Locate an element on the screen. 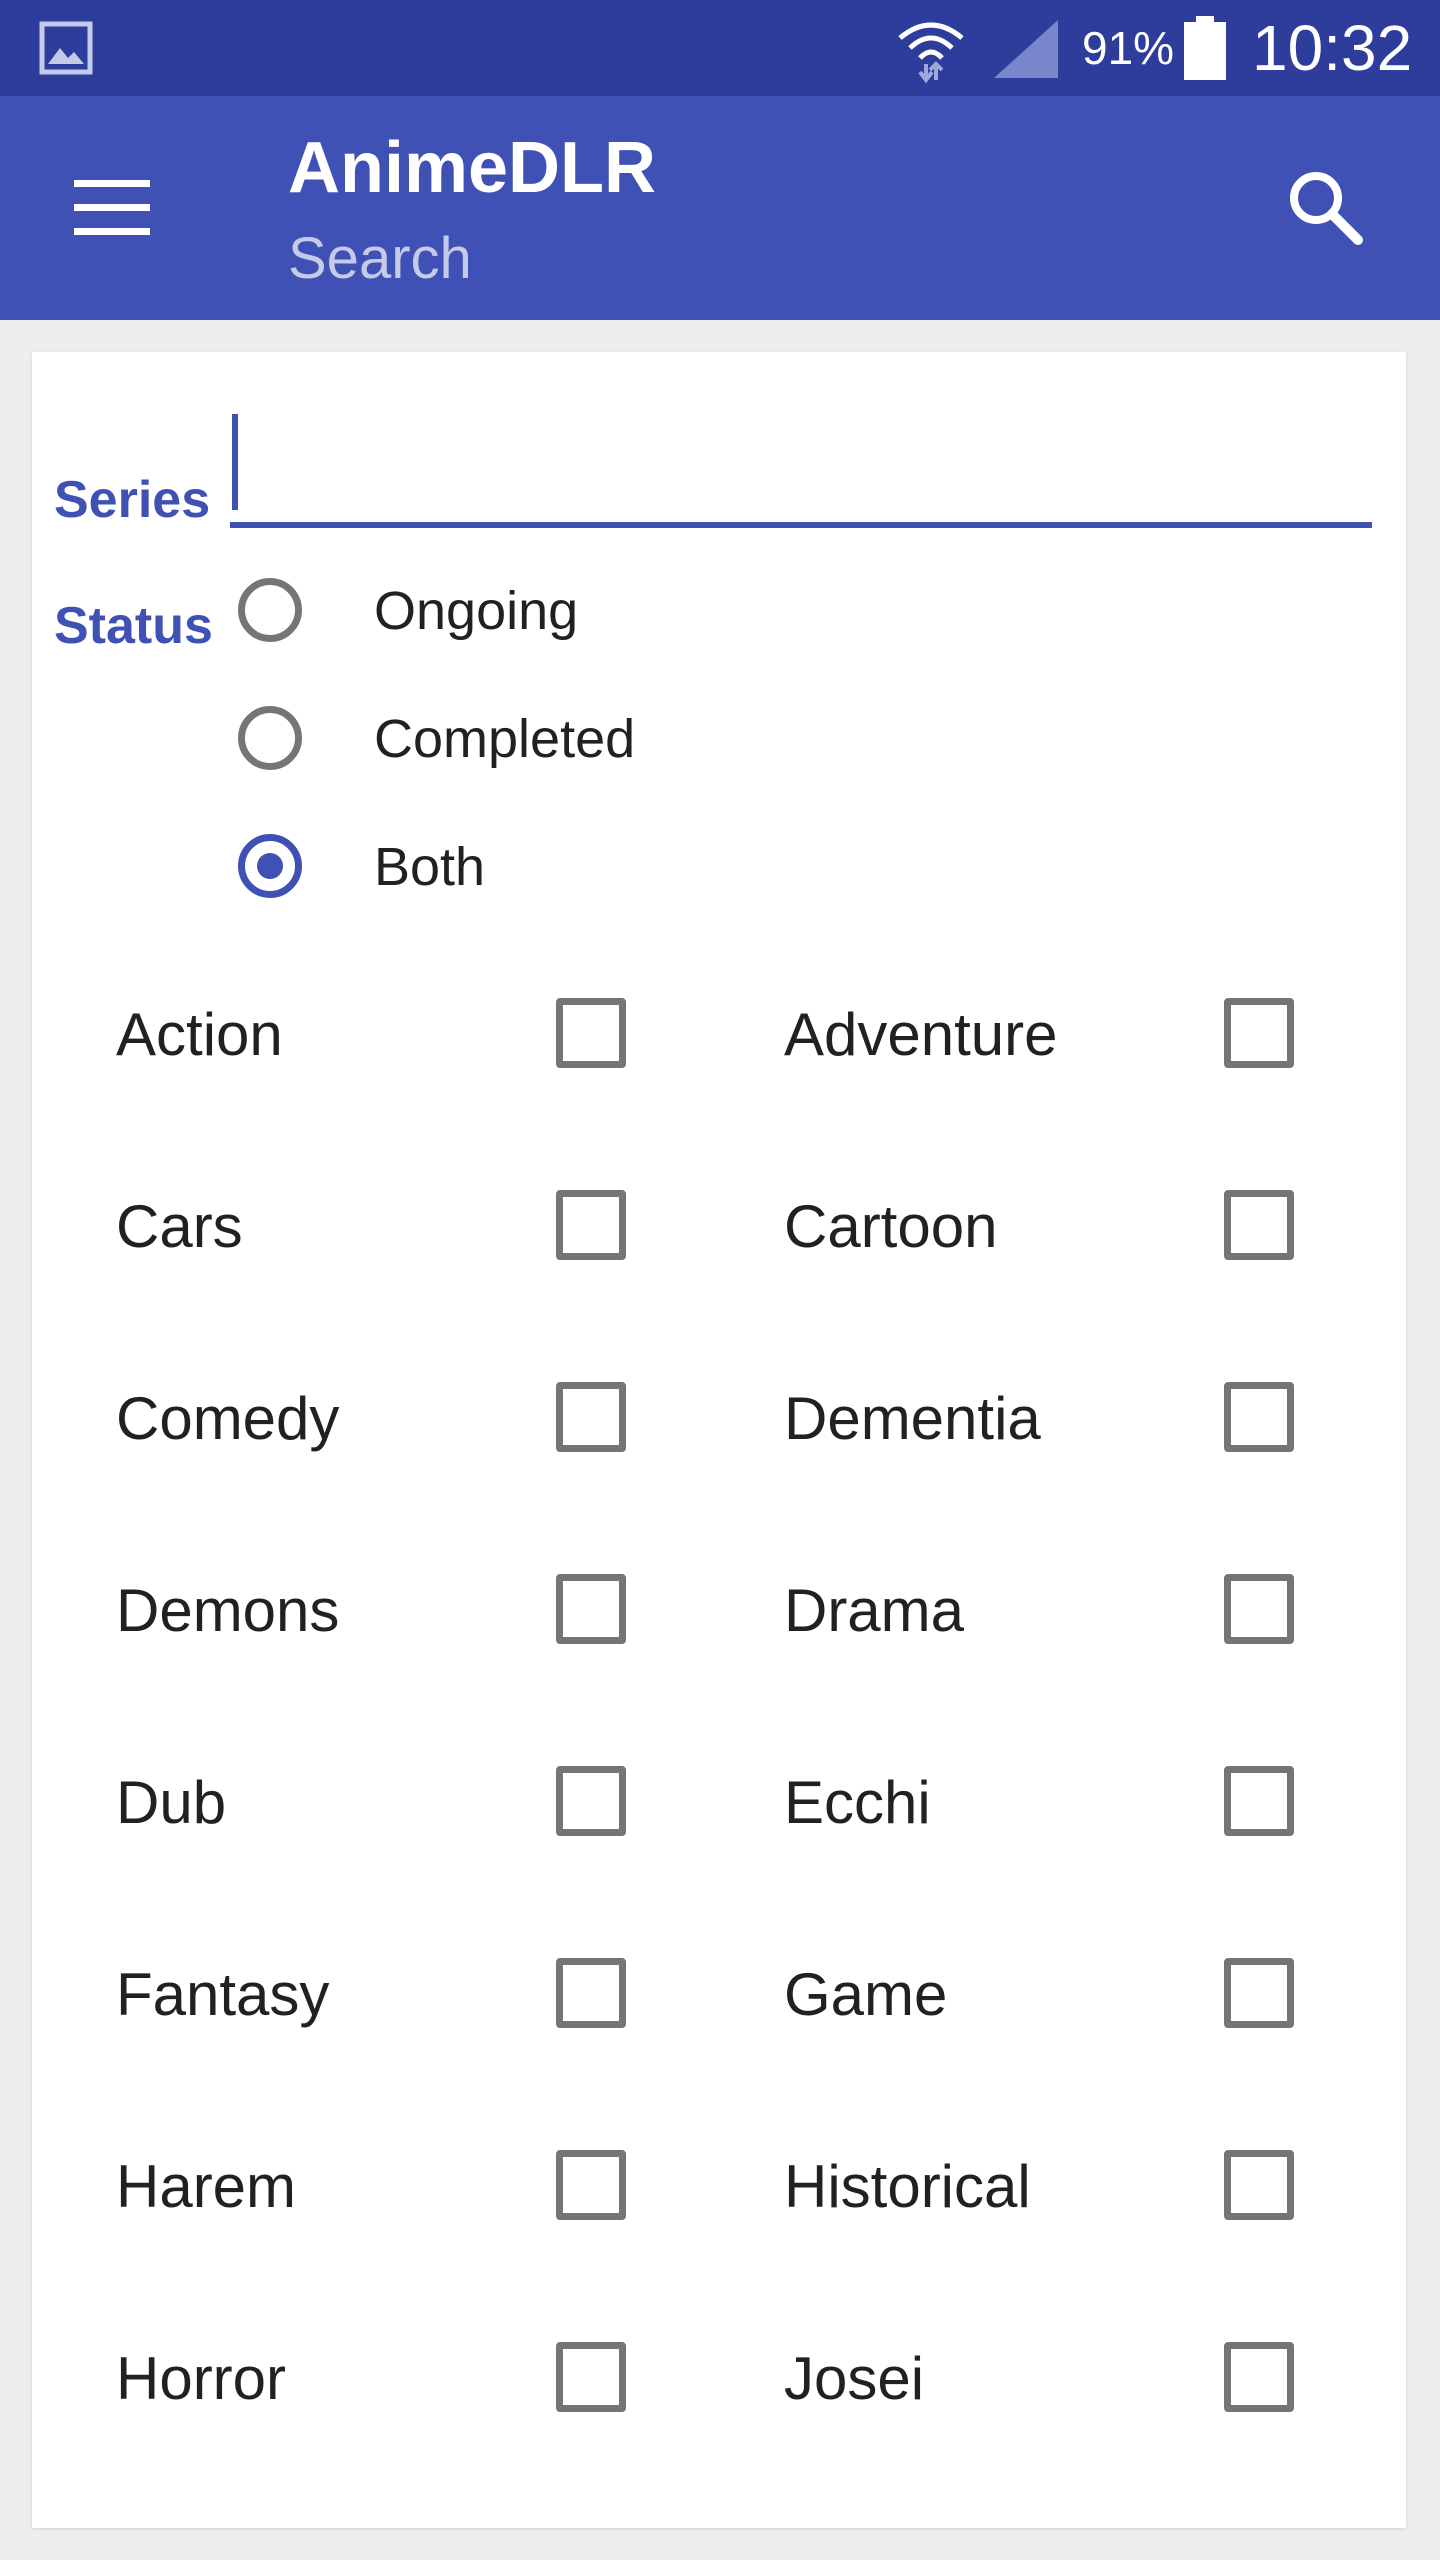  radio-button-checked is located at coordinates (270, 866).